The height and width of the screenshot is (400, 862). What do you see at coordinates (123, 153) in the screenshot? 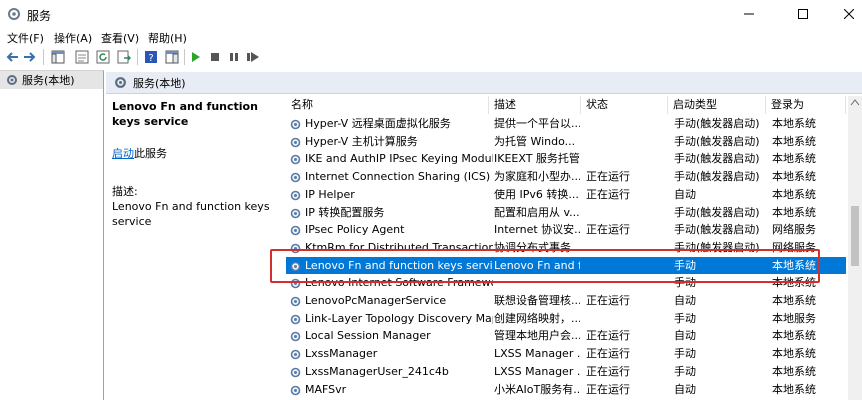
I see `start-service-link: 启动` at bounding box center [123, 153].